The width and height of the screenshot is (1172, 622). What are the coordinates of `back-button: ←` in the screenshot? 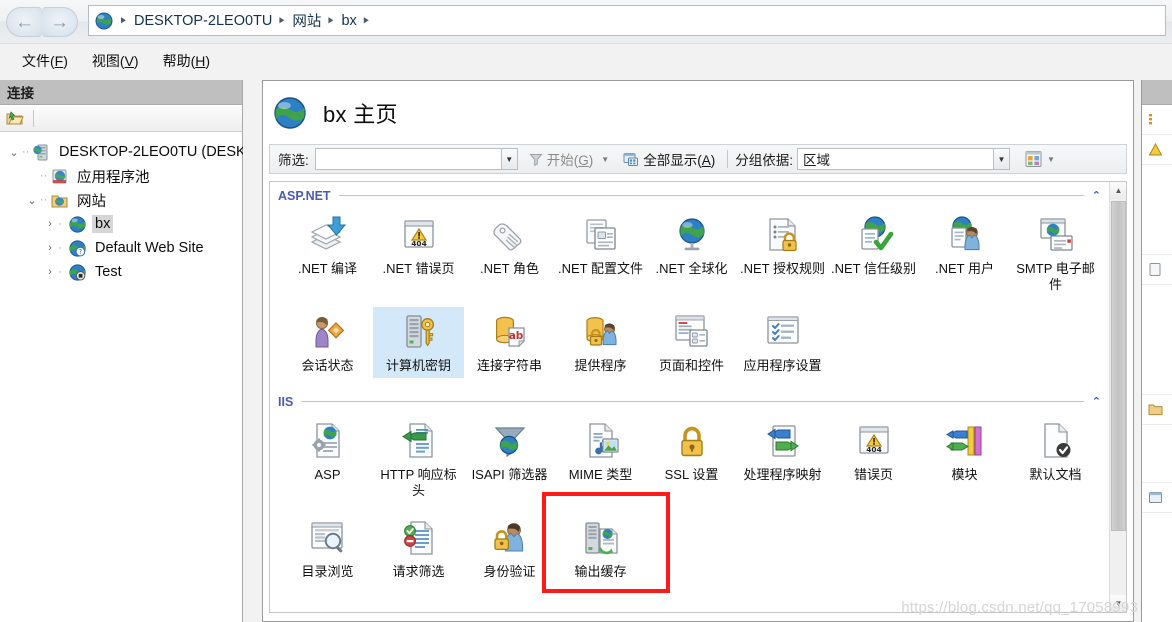 It's located at (24, 22).